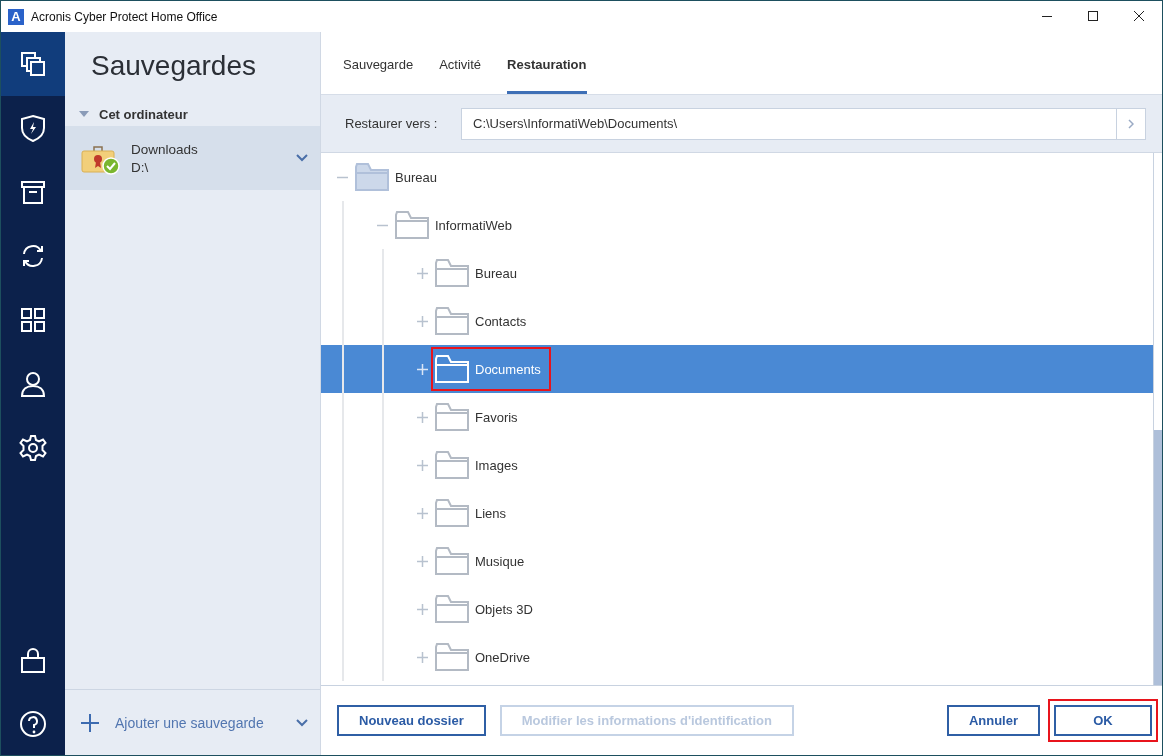 Image resolution: width=1163 pixels, height=756 pixels. Describe the element at coordinates (33, 723) in the screenshot. I see `help-icon` at that location.